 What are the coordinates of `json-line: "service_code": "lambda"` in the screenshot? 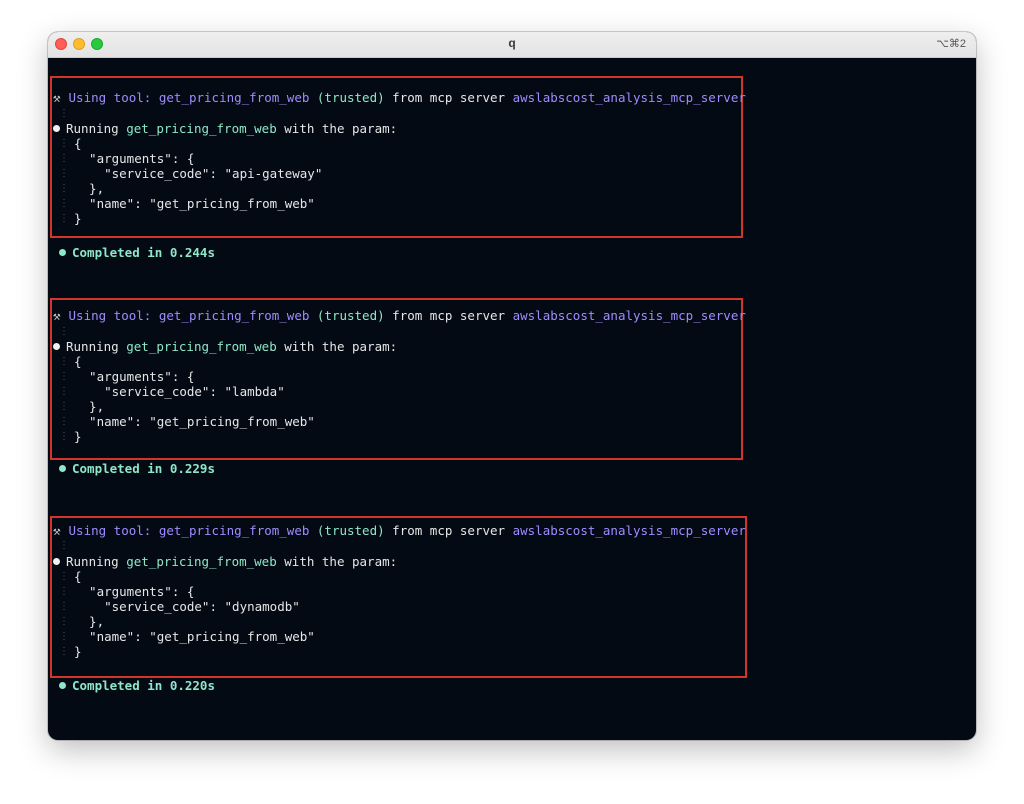 It's located at (179, 391).